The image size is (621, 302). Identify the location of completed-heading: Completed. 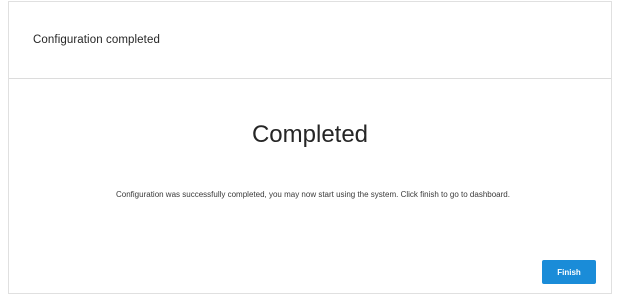
(310, 134).